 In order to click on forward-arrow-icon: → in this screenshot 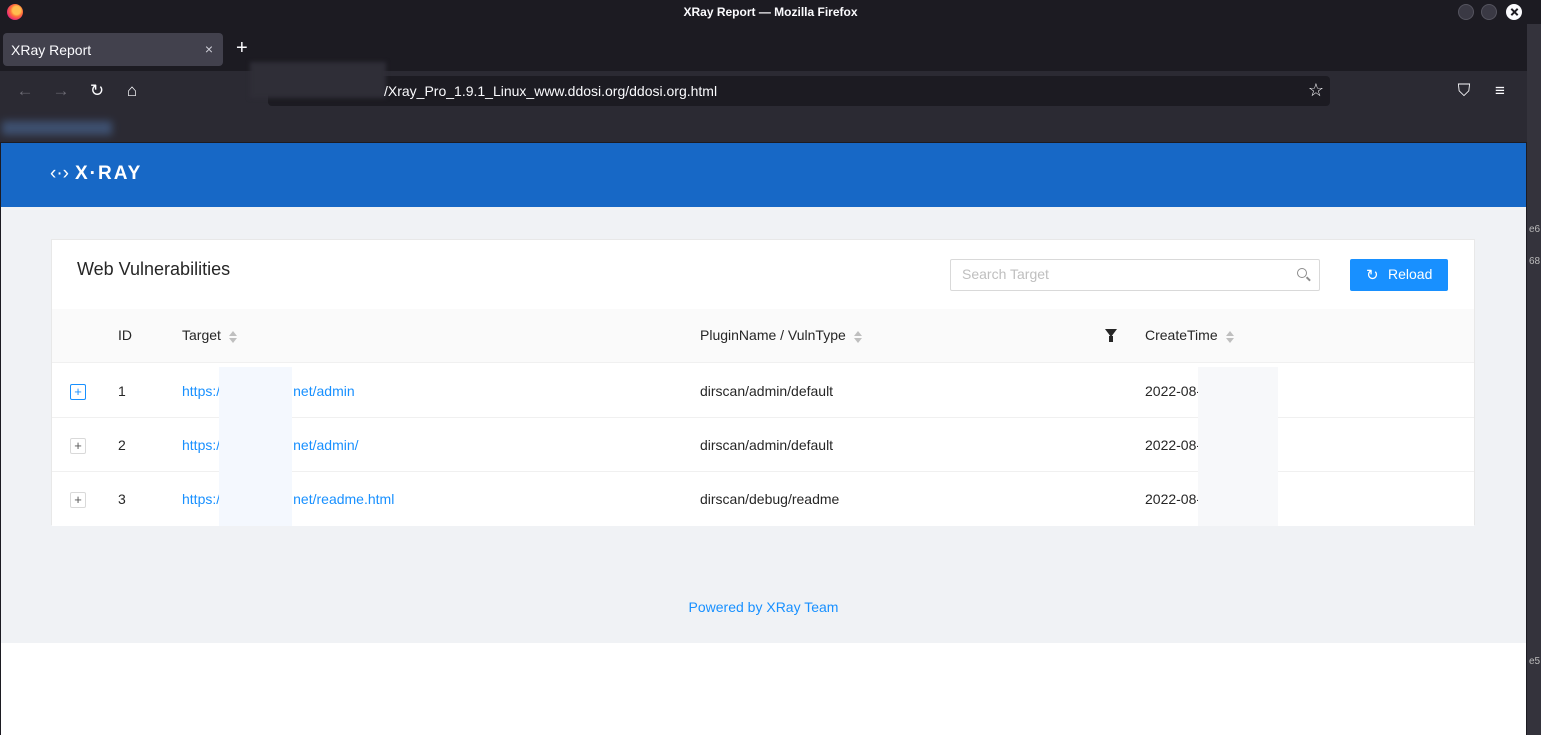, I will do `click(61, 91)`.